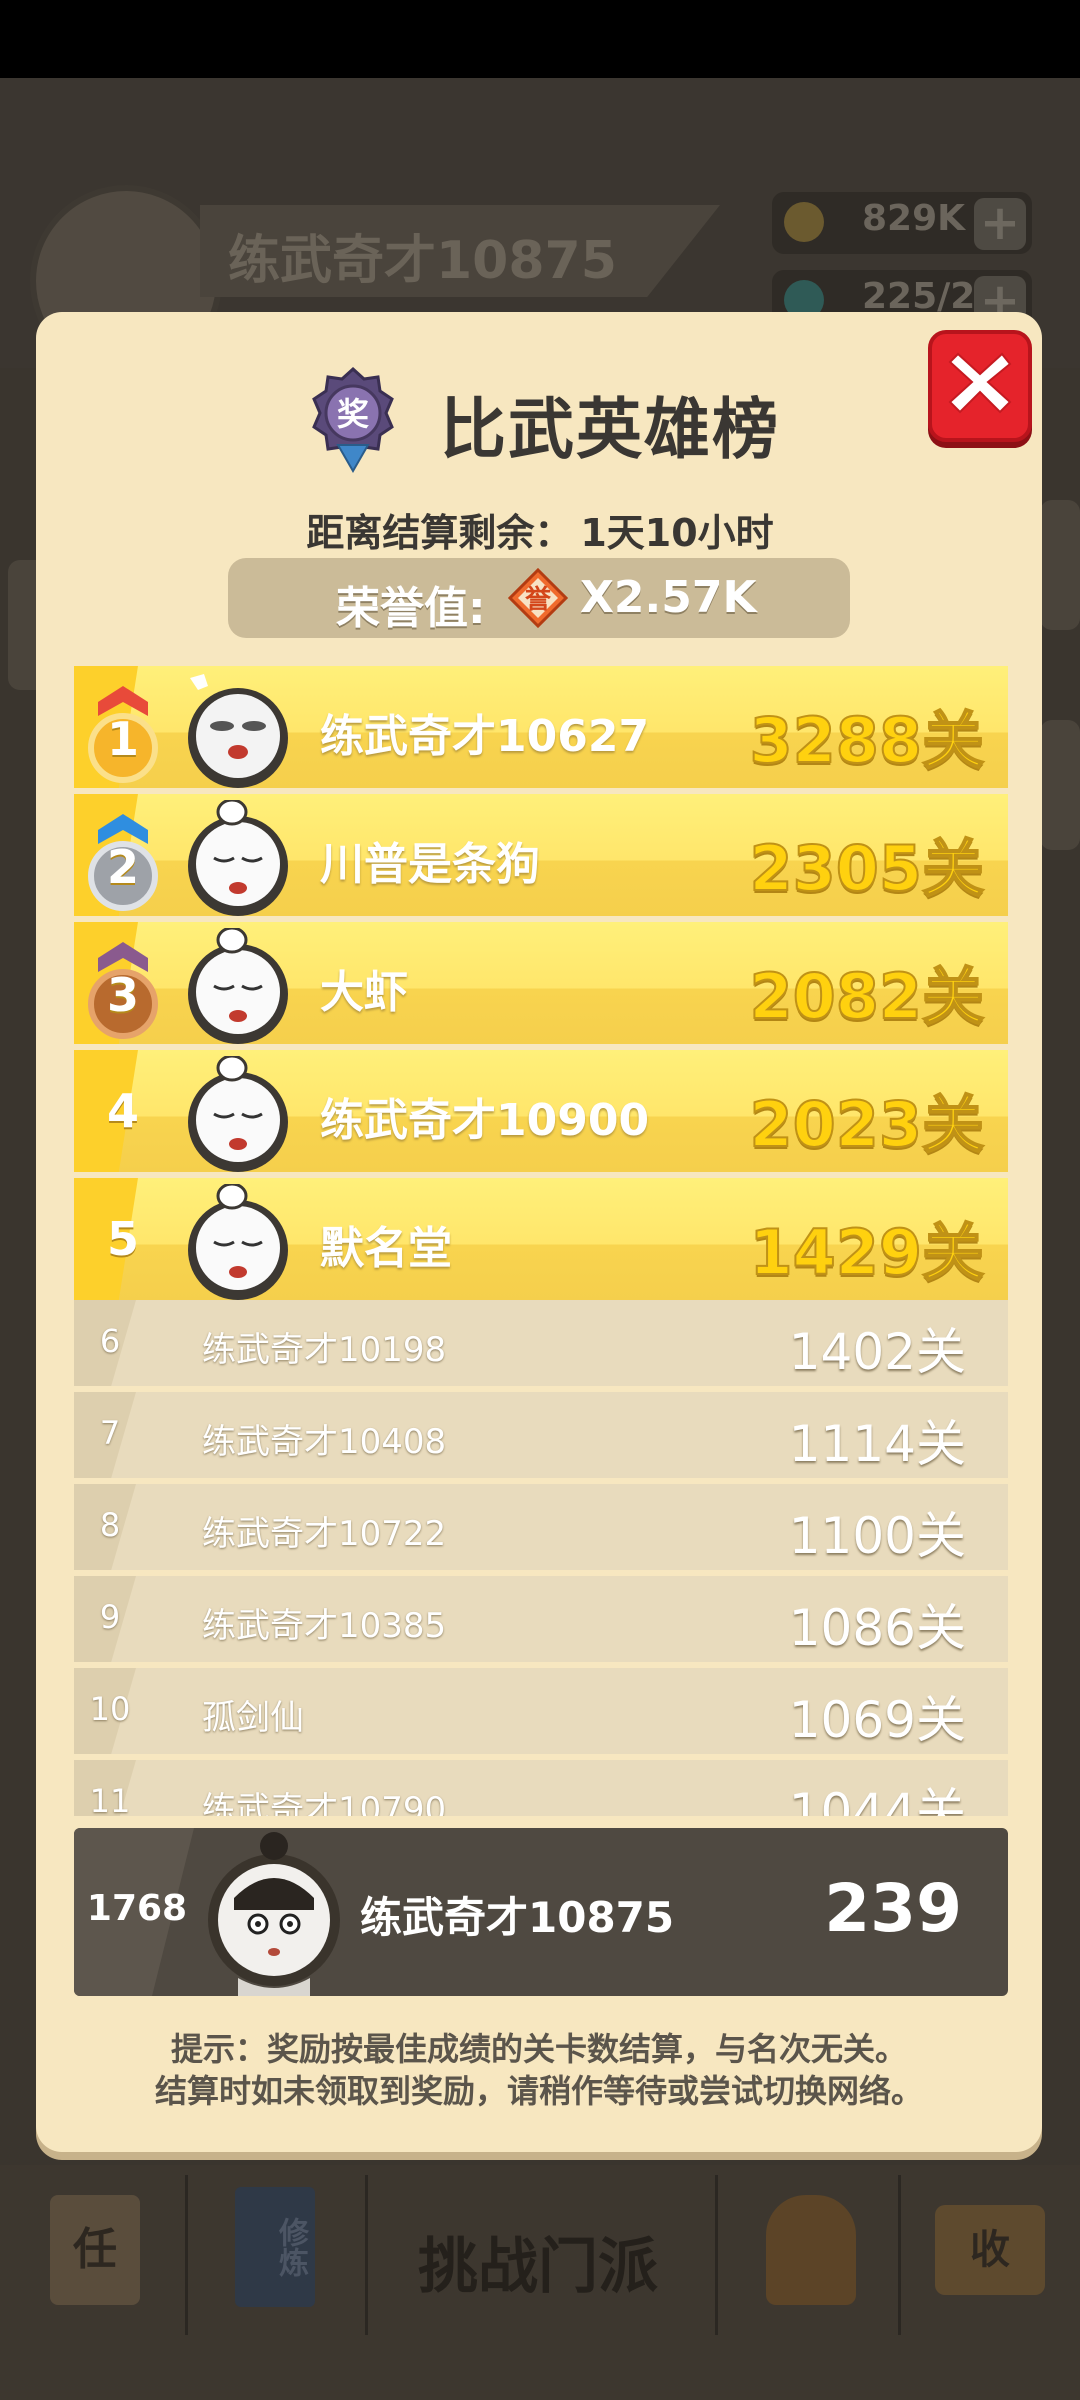  What do you see at coordinates (538, 2261) in the screenshot?
I see `tab-challenge-sect: 挑战门派` at bounding box center [538, 2261].